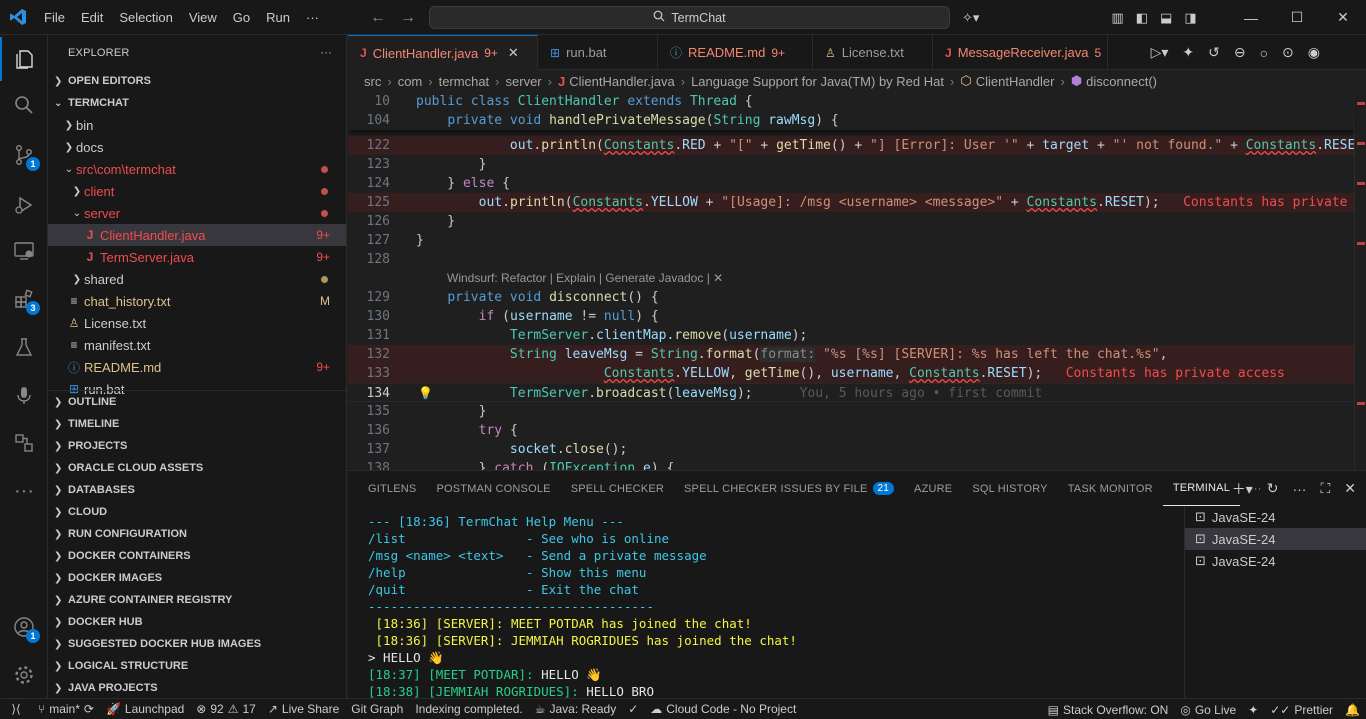 The image size is (1366, 719). Describe the element at coordinates (303, 709) in the screenshot. I see `live-share: ↗ Live Share` at that location.